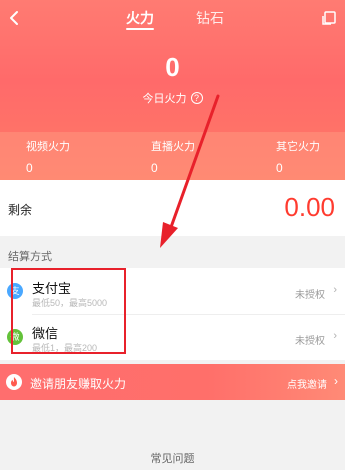  What do you see at coordinates (210, 20) in the screenshot?
I see `tab-zuanshi: 钻石` at bounding box center [210, 20].